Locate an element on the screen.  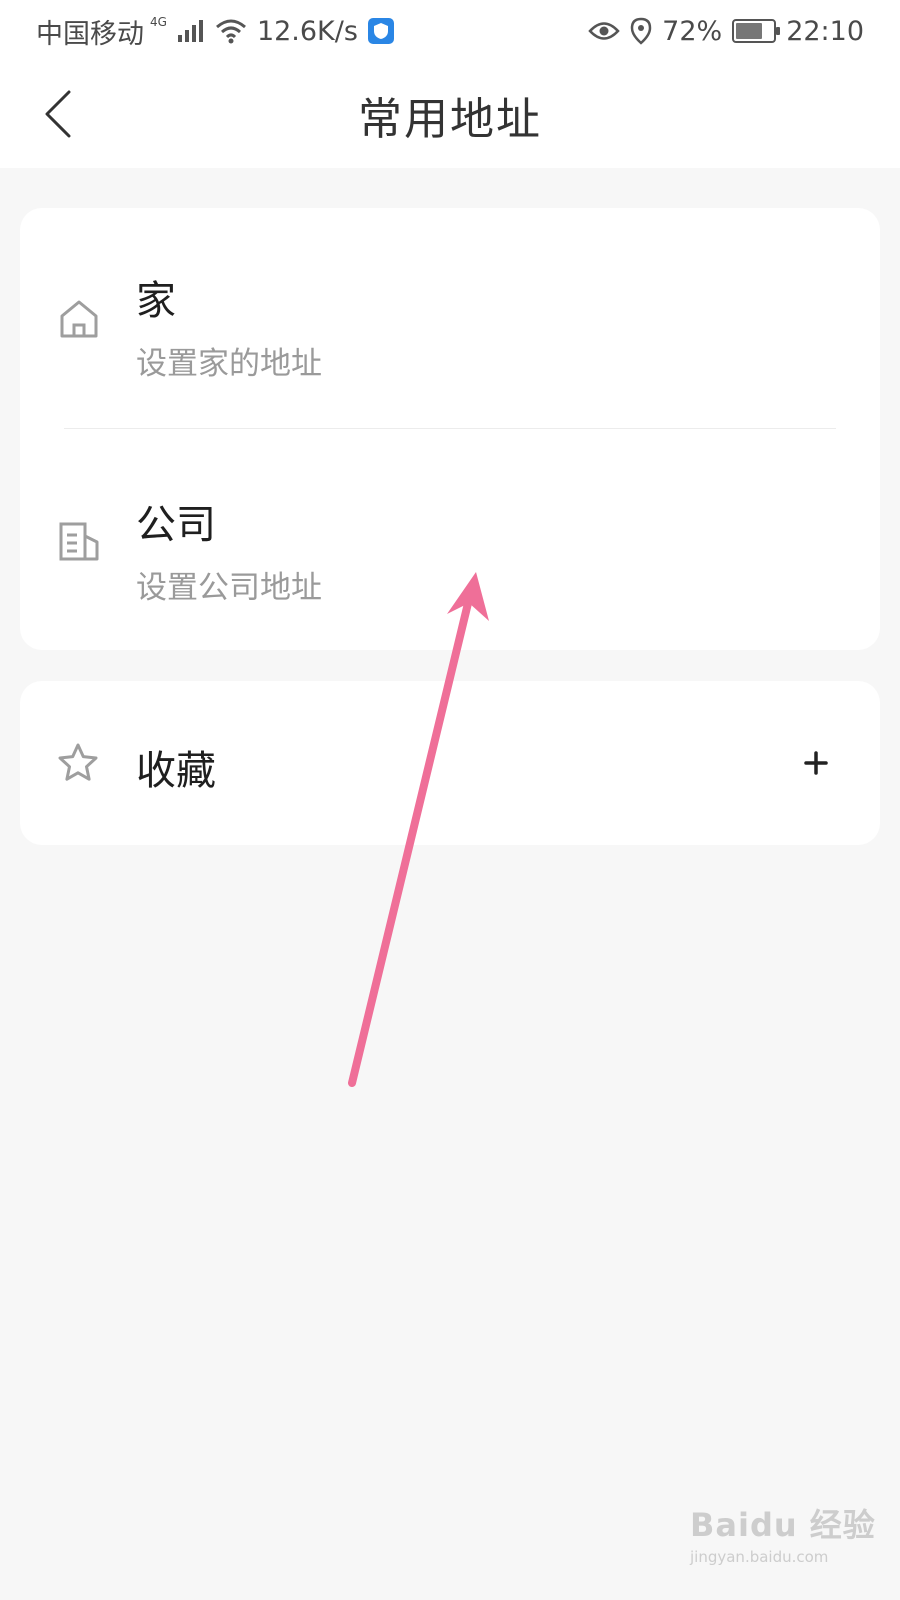
home-subtitle: 设置家的地址 is located at coordinates (229, 364).